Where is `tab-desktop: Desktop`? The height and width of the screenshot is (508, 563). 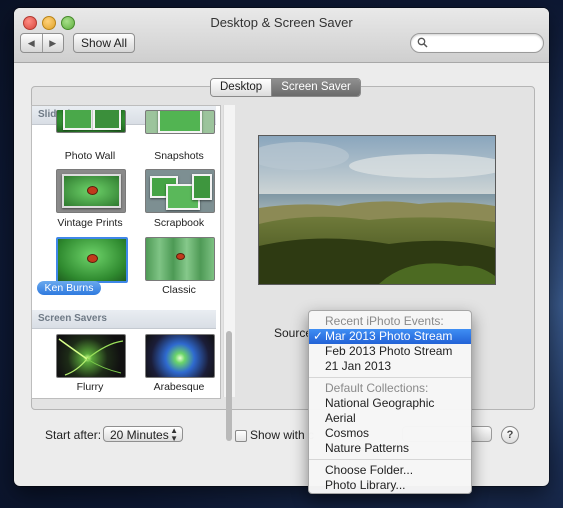 tab-desktop: Desktop is located at coordinates (242, 87).